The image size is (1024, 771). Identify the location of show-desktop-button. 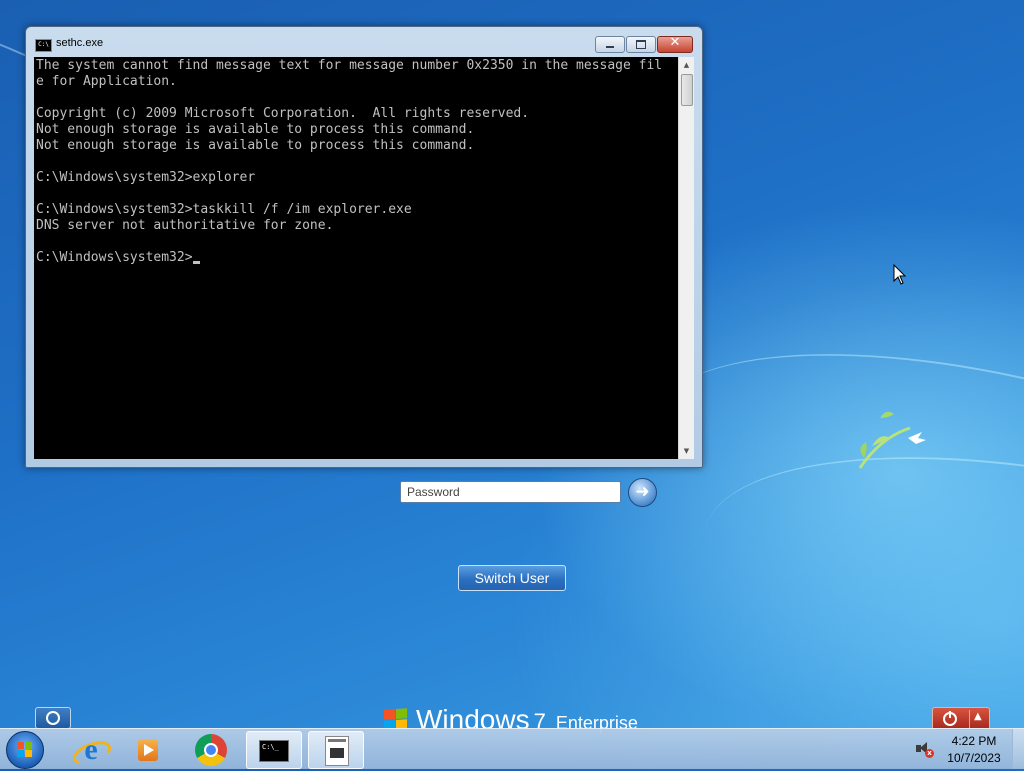
(1018, 749).